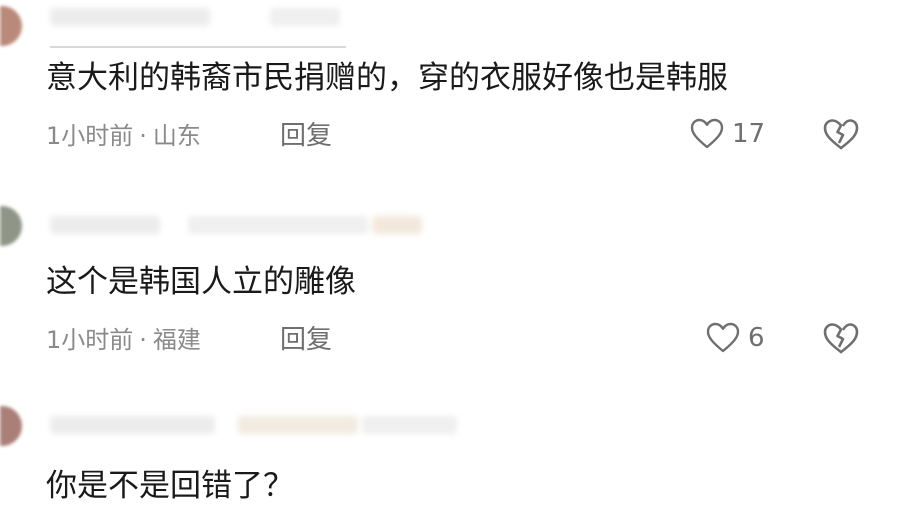 This screenshot has height=520, width=904. What do you see at coordinates (170, 486) in the screenshot?
I see `comment-text: 你是不是回错了？` at bounding box center [170, 486].